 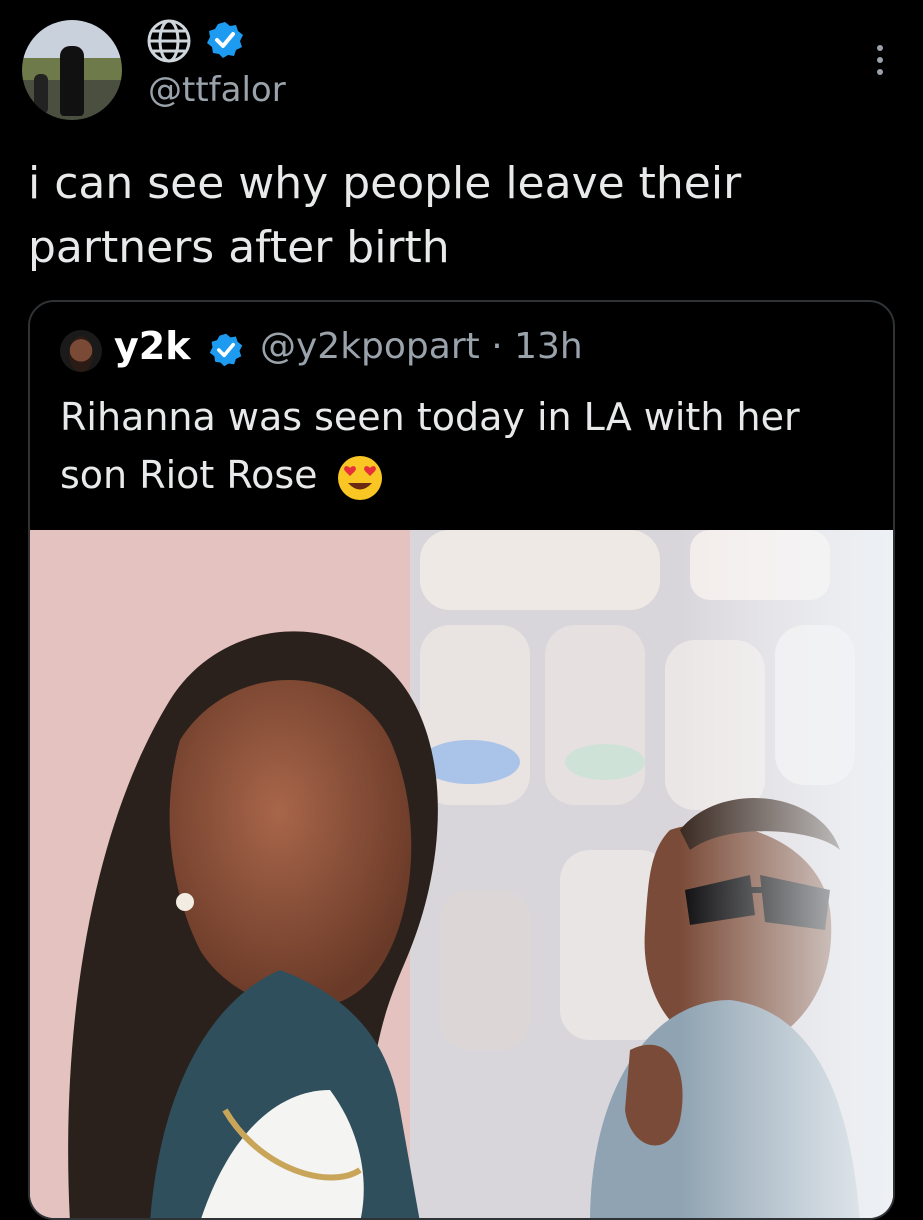 I want to click on quoted-display-name: y2k, so click(x=152, y=346).